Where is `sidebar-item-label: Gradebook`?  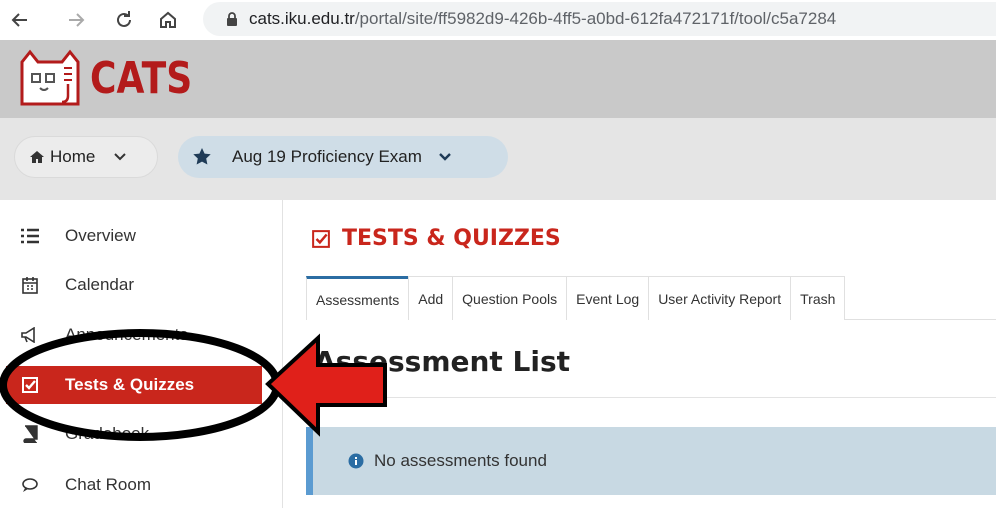 sidebar-item-label: Gradebook is located at coordinates (107, 433).